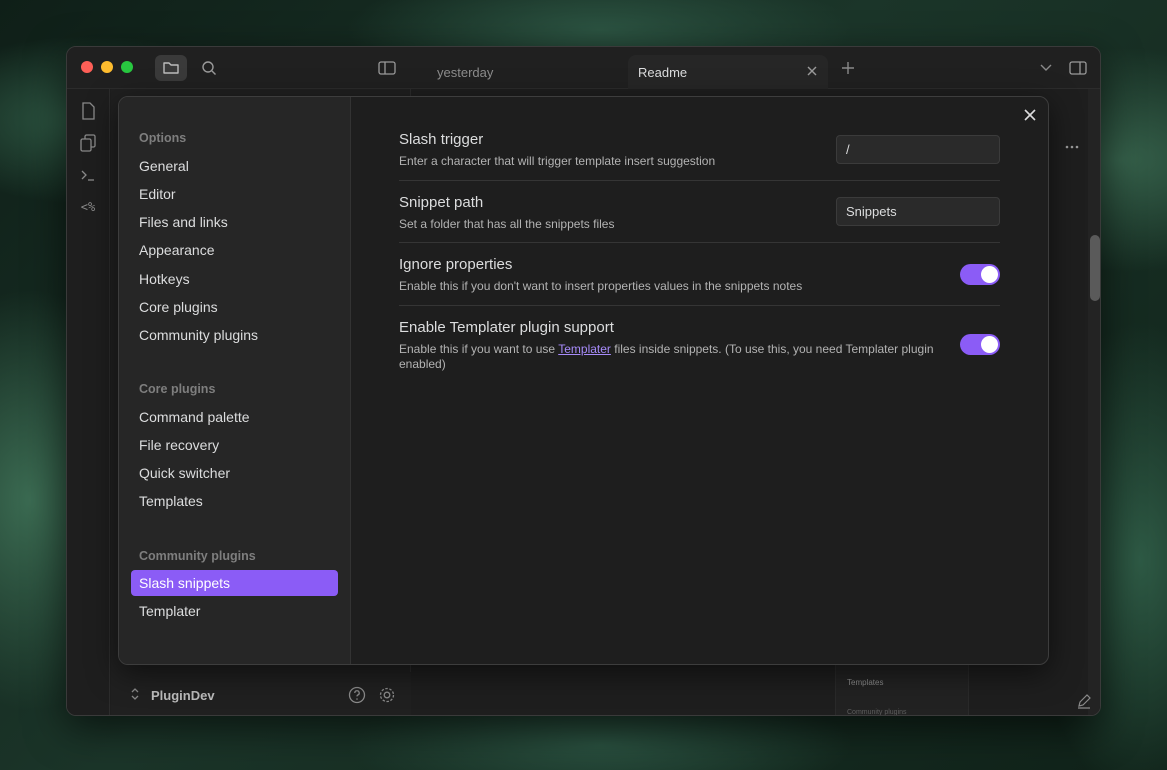 This screenshot has height=770, width=1167. What do you see at coordinates (584, 349) in the screenshot?
I see `templater-link: Templater` at bounding box center [584, 349].